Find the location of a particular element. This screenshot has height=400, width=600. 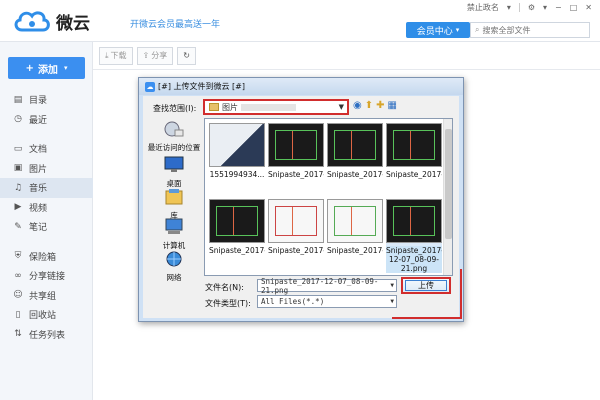

filetype-label: 文件类型(T): is located at coordinates (228, 303).